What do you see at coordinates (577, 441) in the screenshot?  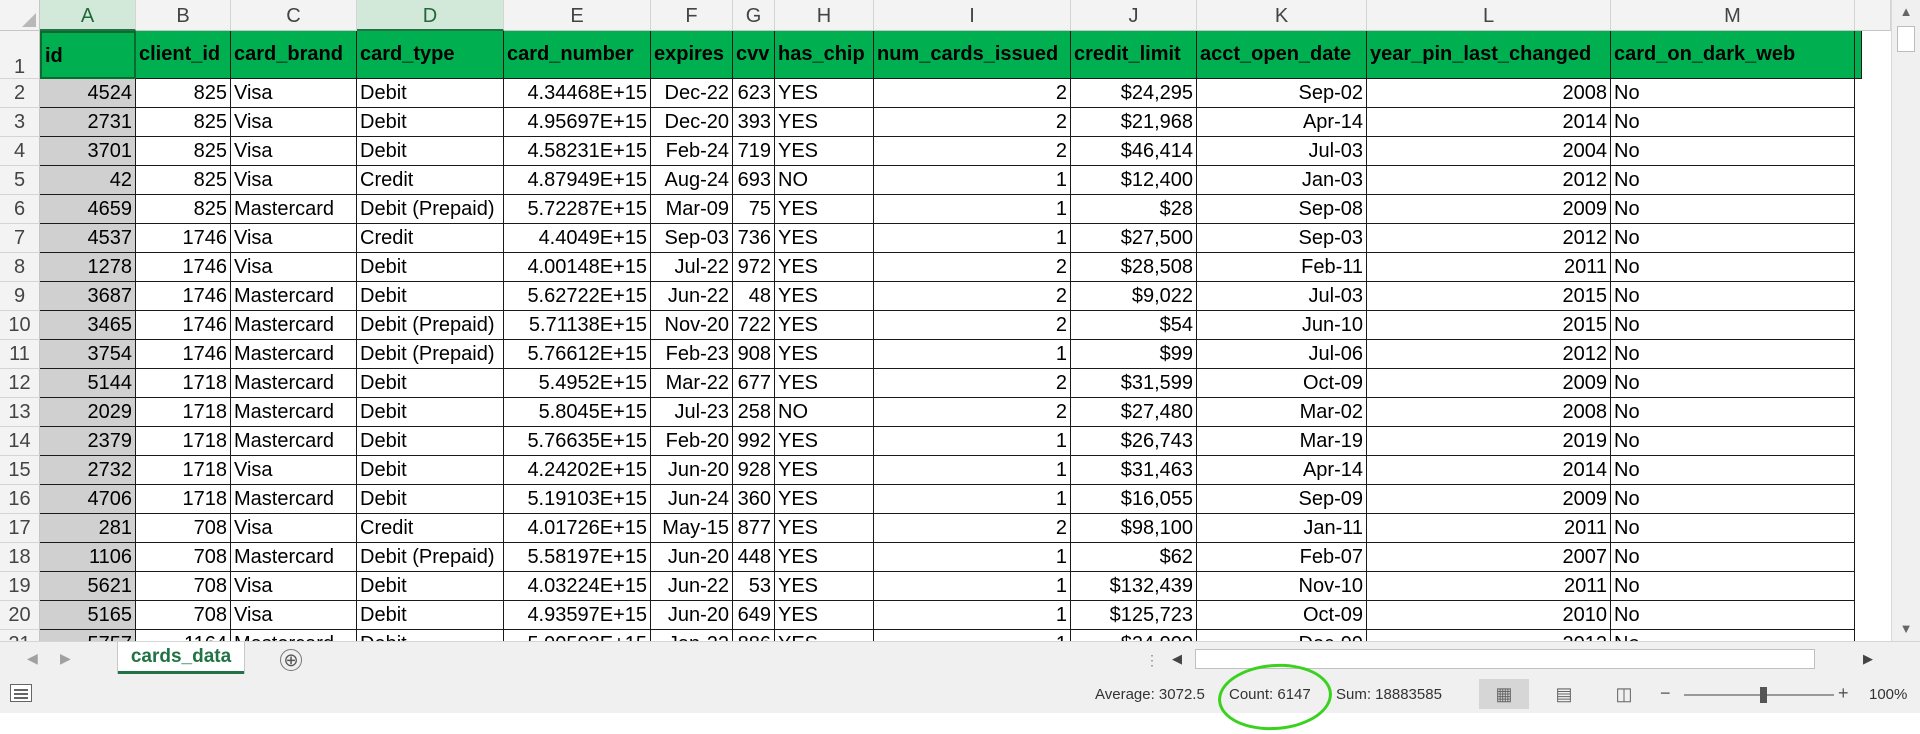 I see `cell-card-number: 5.76635E+15` at bounding box center [577, 441].